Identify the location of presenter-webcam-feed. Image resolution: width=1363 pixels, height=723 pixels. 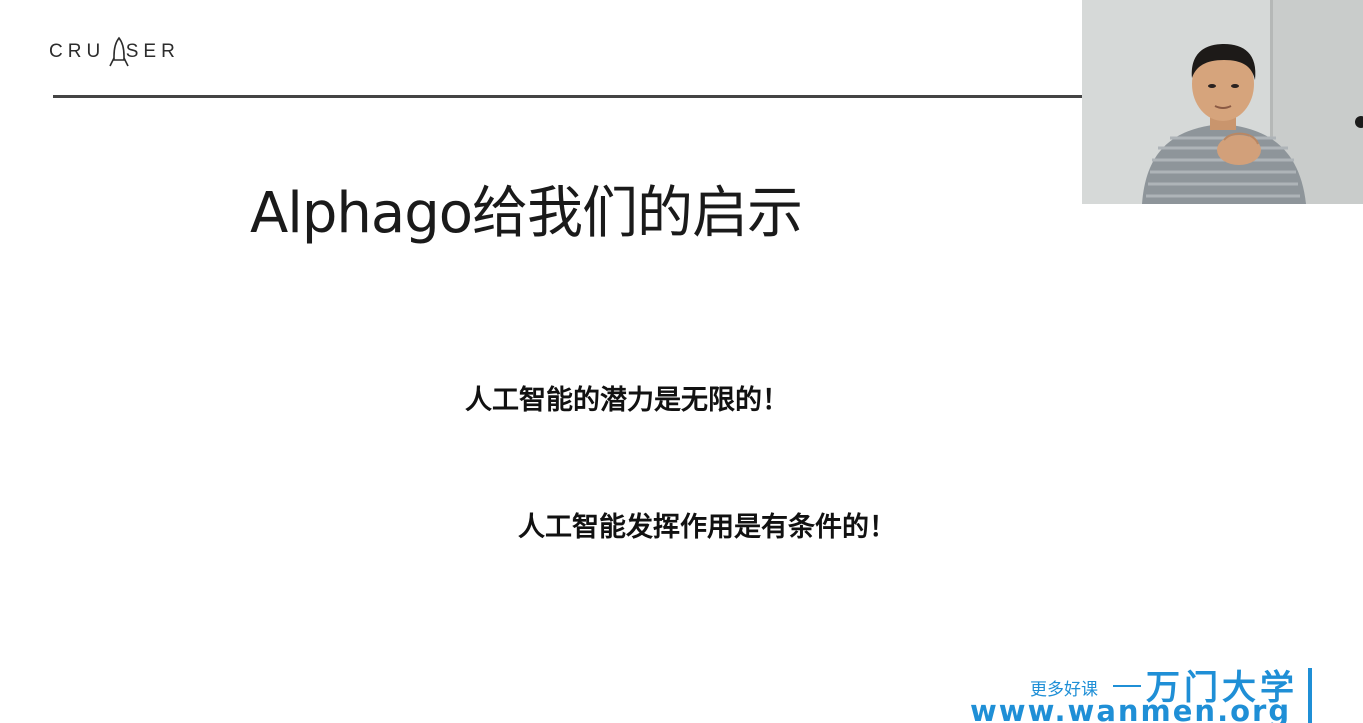
(1222, 102).